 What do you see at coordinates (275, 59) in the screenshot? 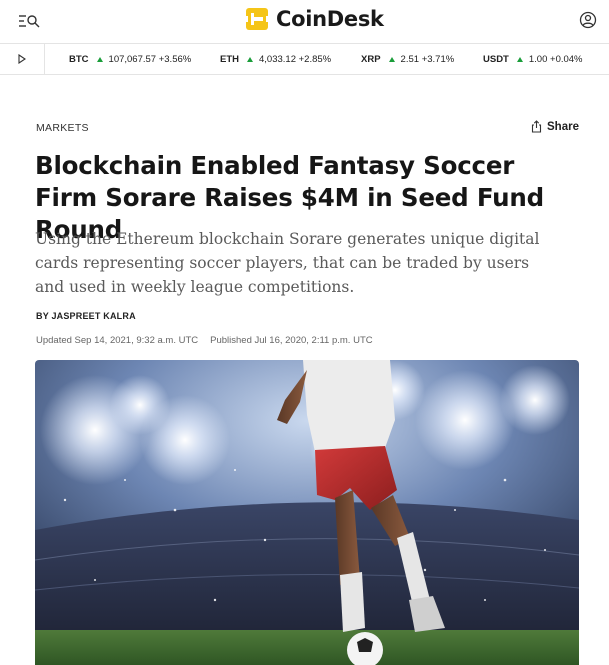
I see `ticker-item-eth: ETH 4,033.12 +2.85%` at bounding box center [275, 59].